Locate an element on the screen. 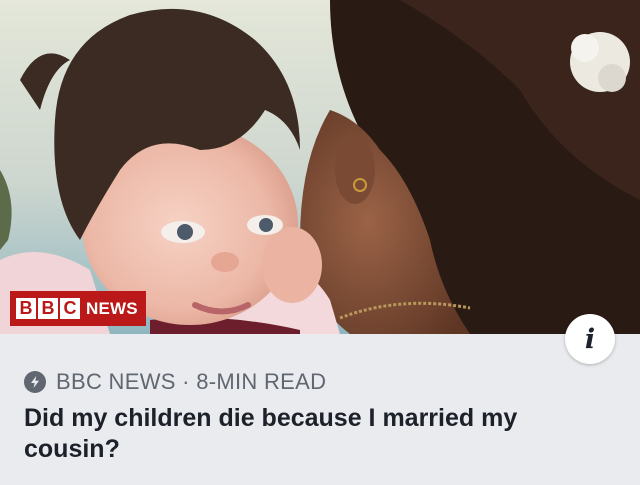 The height and width of the screenshot is (485, 640). article-meta: BBC NEWS · 8-MIN READ is located at coordinates (175, 382).